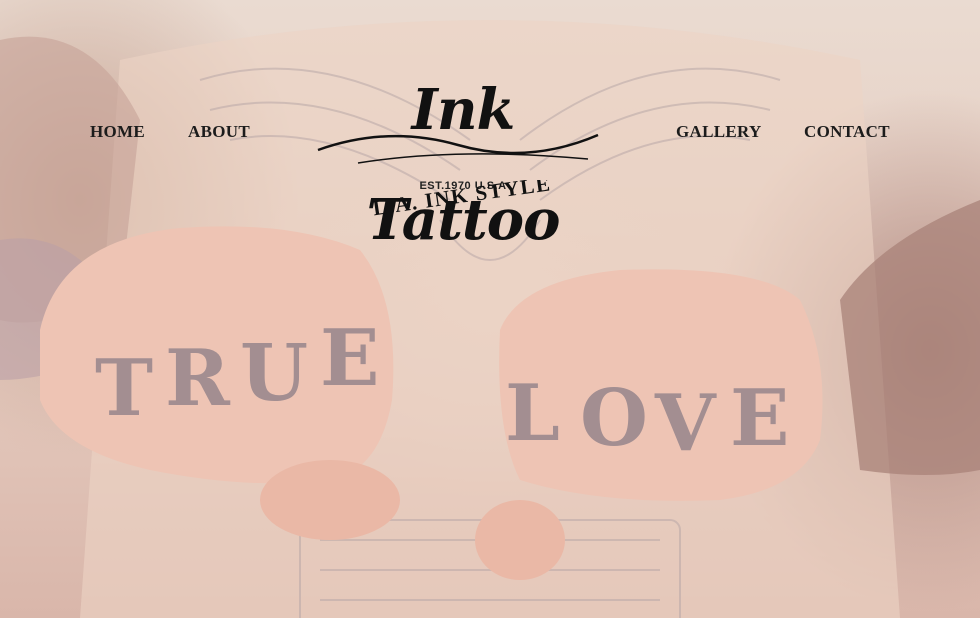 The image size is (980, 618). I want to click on logo-style-text: L.A. INK STYLE, so click(461, 200).